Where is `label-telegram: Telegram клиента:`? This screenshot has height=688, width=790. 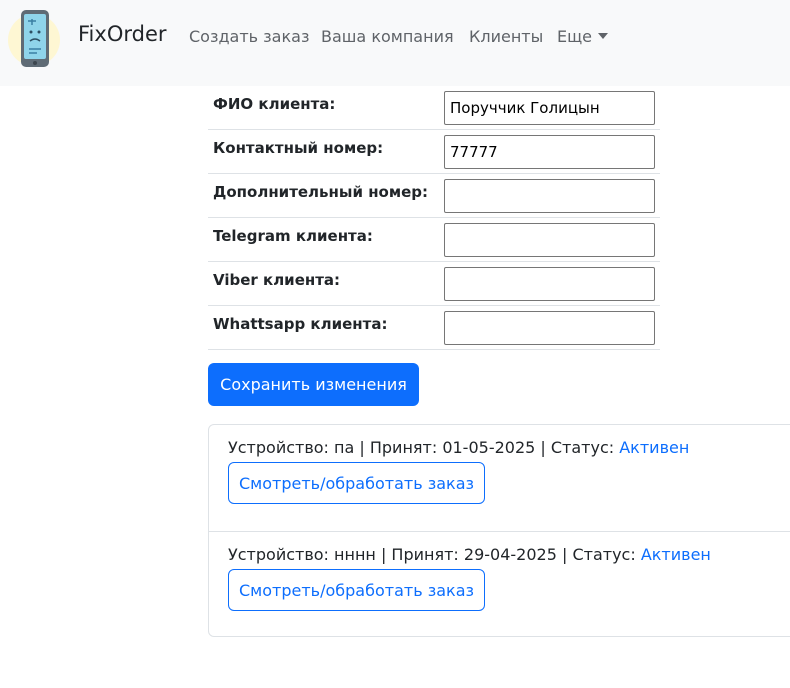
label-telegram: Telegram клиента: is located at coordinates (326, 239).